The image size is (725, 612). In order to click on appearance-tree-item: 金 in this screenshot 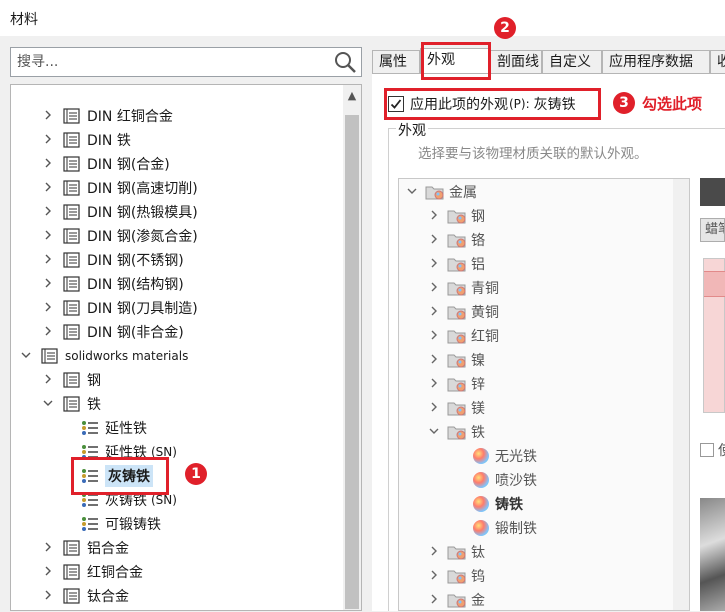, I will do `click(456, 600)`.